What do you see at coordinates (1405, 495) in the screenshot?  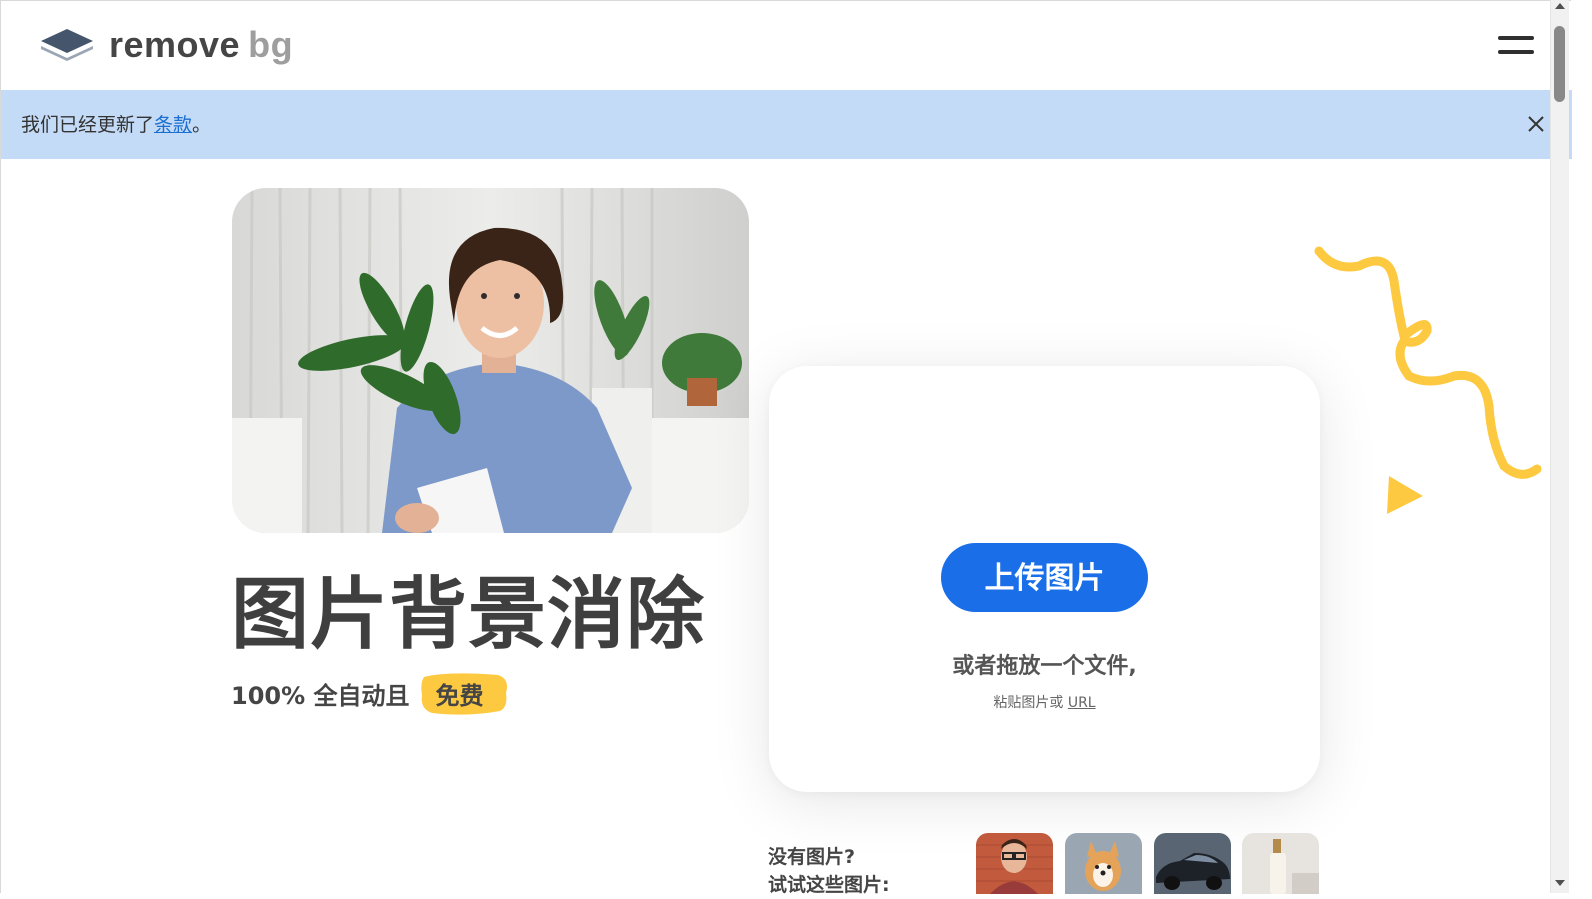 I see `triangle-decoration` at bounding box center [1405, 495].